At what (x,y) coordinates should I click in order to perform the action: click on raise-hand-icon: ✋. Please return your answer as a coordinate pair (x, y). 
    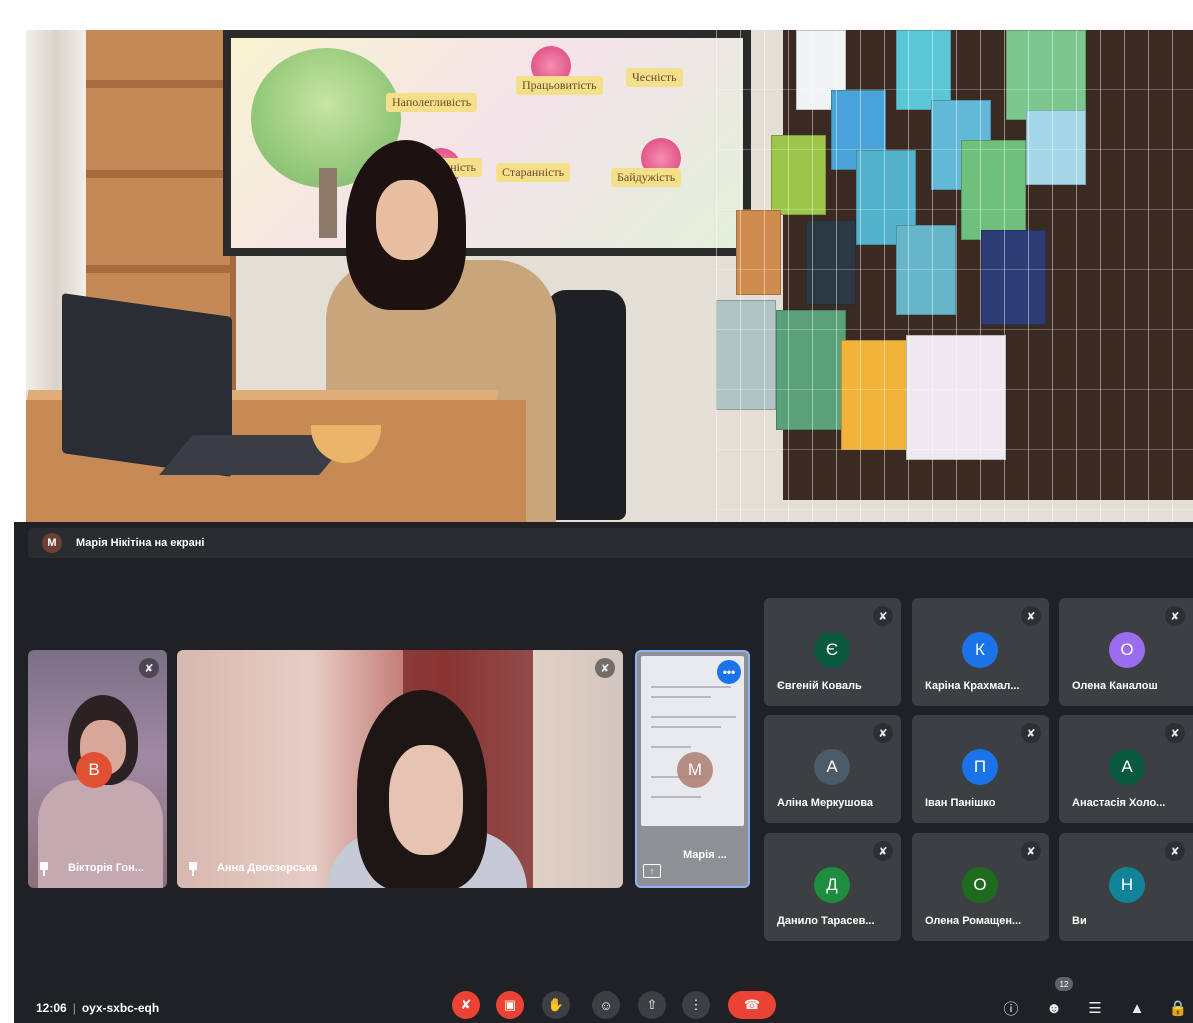
    Looking at the image, I should click on (556, 1005).